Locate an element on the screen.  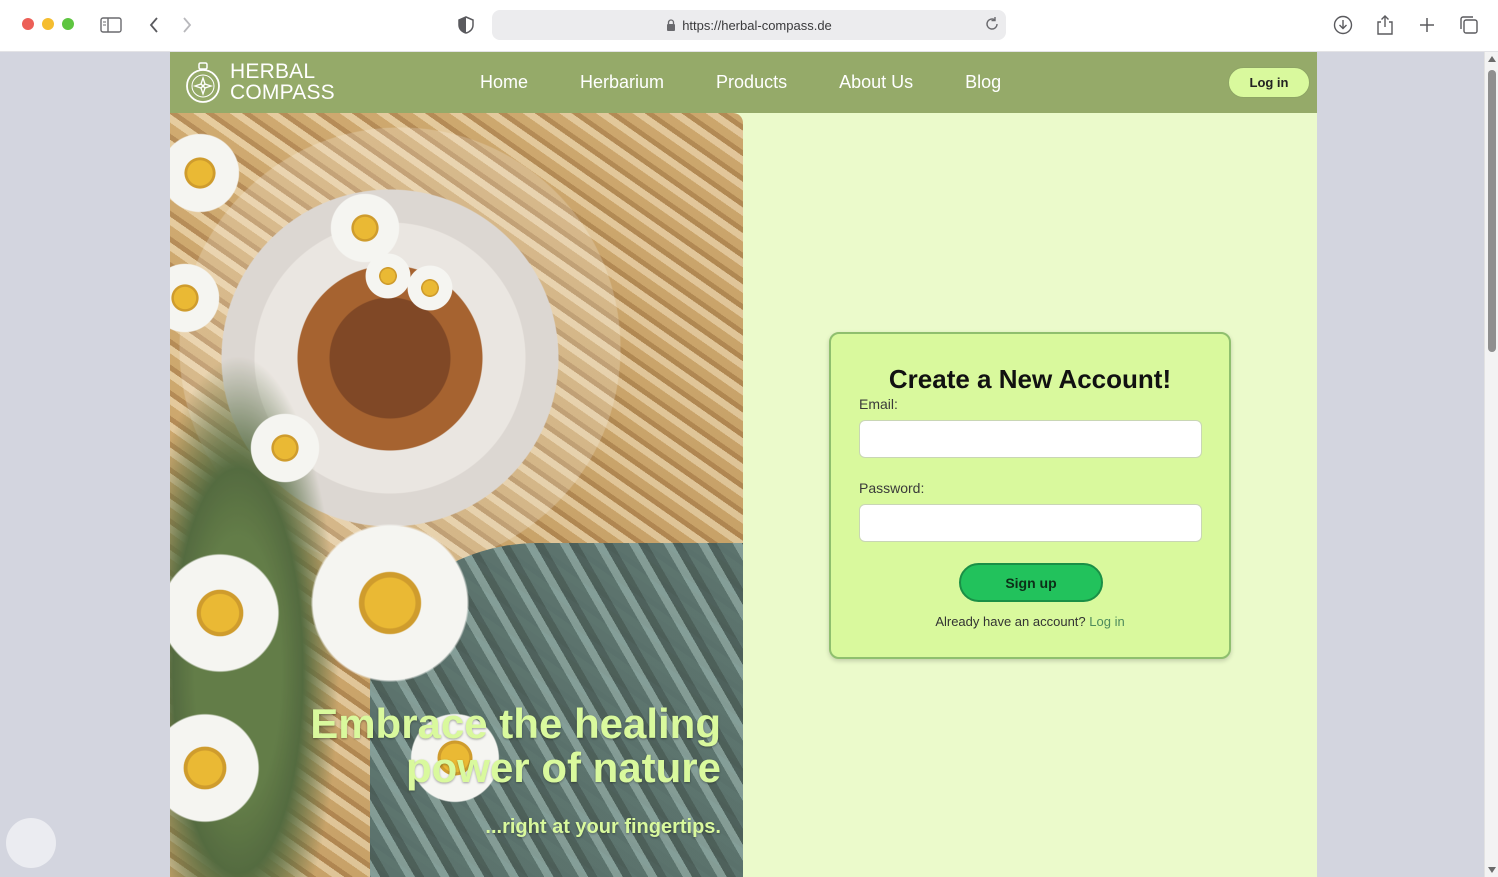
plus-icon is located at coordinates (1427, 25).